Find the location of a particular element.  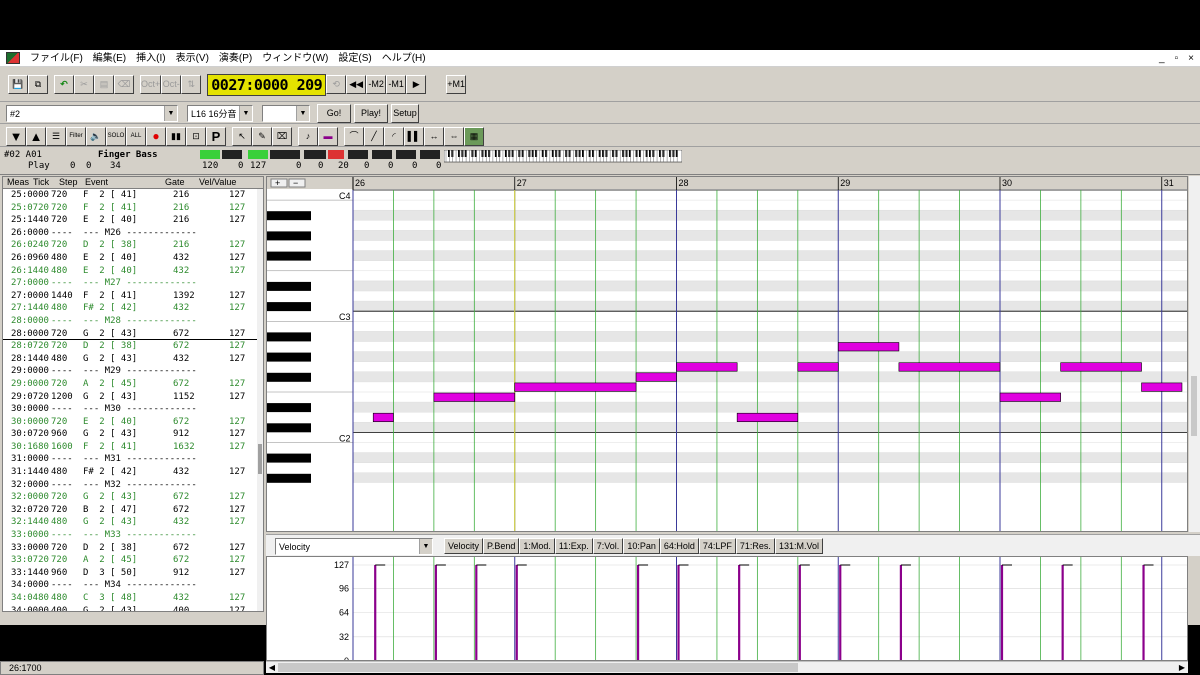

controller-tab: 74:LPF is located at coordinates (717, 546).